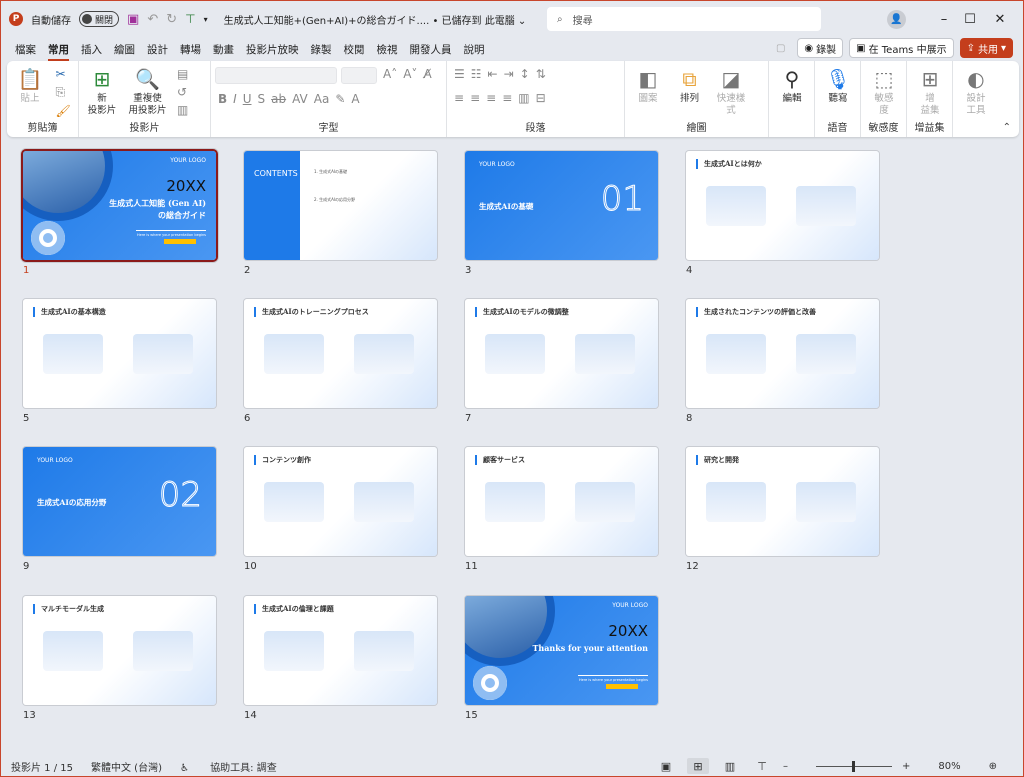  I want to click on zoom-in-button: +, so click(906, 766).